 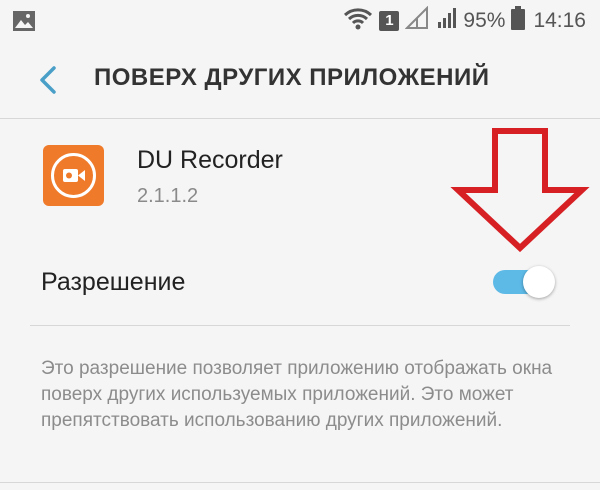 I want to click on signal-icon, so click(x=417, y=20).